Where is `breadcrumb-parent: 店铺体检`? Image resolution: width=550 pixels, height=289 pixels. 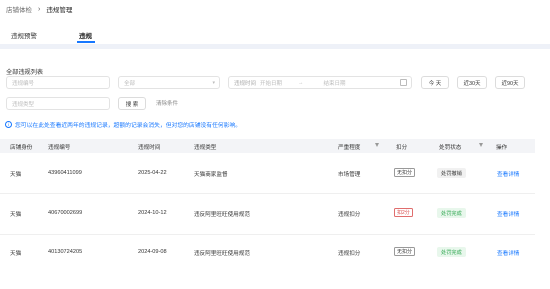 breadcrumb-parent: 店铺体检 is located at coordinates (19, 9).